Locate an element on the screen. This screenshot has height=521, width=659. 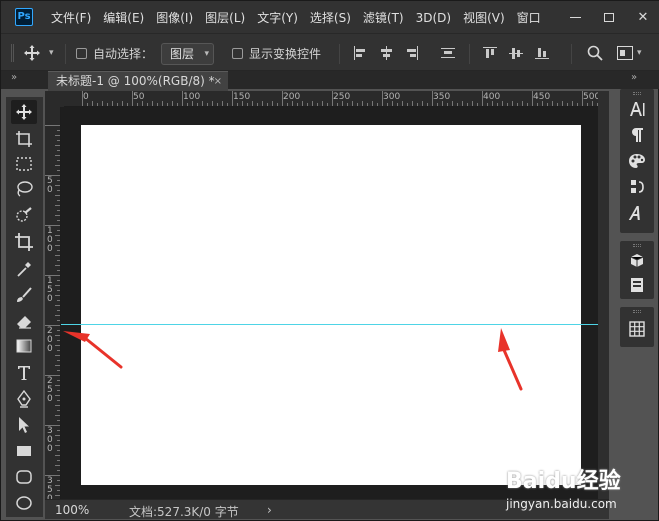
baidu-watermark: Baidu经验 jingyan.baidu.com is located at coordinates (581, 490).